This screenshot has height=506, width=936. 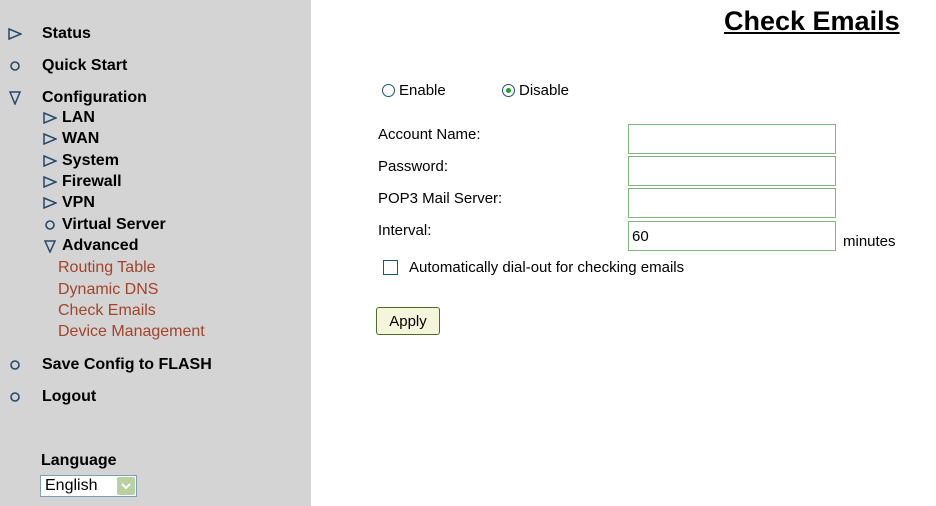 I want to click on language-select: English, so click(x=88, y=486).